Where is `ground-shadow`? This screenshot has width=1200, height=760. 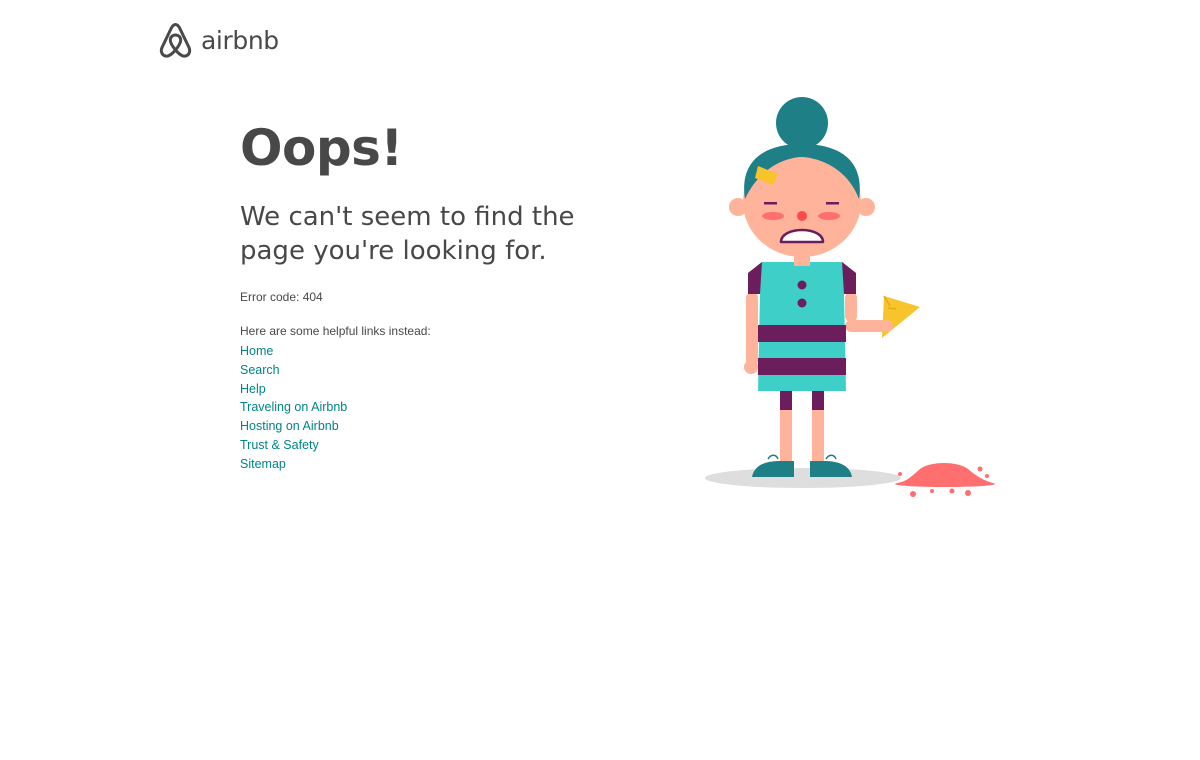 ground-shadow is located at coordinates (803, 478).